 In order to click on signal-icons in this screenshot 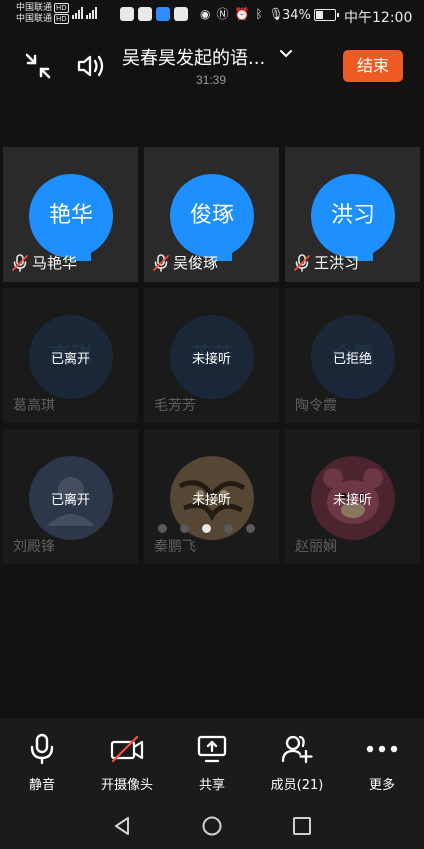, I will do `click(85, 13)`.